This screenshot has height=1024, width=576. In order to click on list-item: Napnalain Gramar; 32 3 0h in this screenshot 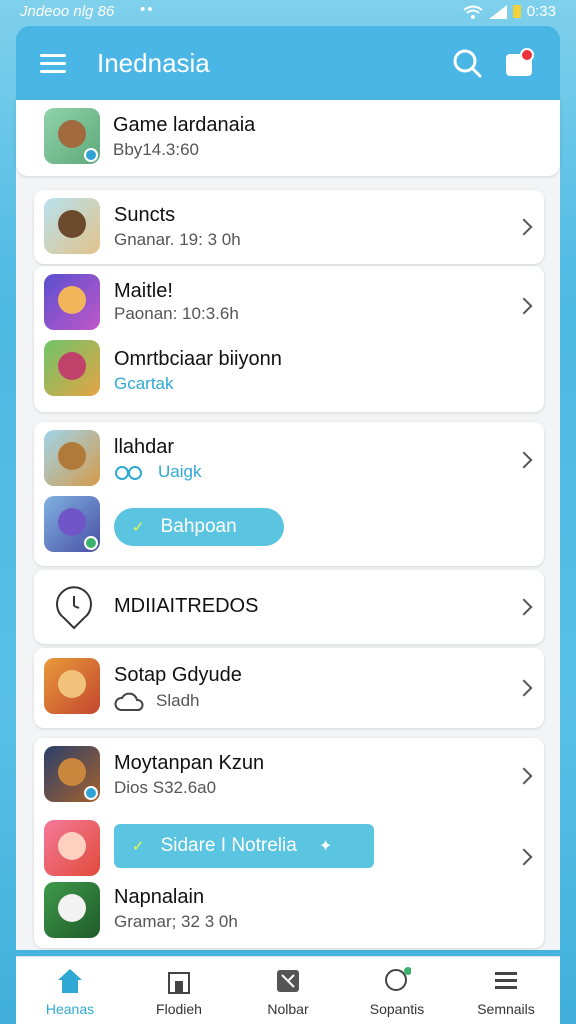, I will do `click(289, 913)`.